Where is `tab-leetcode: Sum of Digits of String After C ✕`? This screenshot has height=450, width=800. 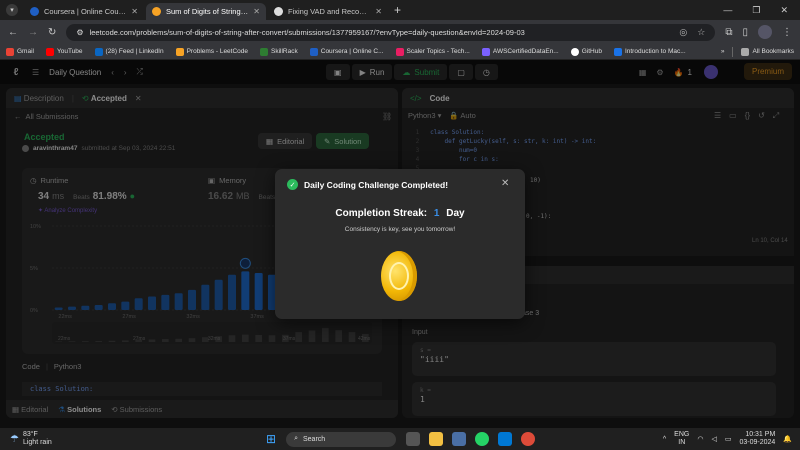 tab-leetcode: Sum of Digits of String After C ✕ is located at coordinates (206, 11).